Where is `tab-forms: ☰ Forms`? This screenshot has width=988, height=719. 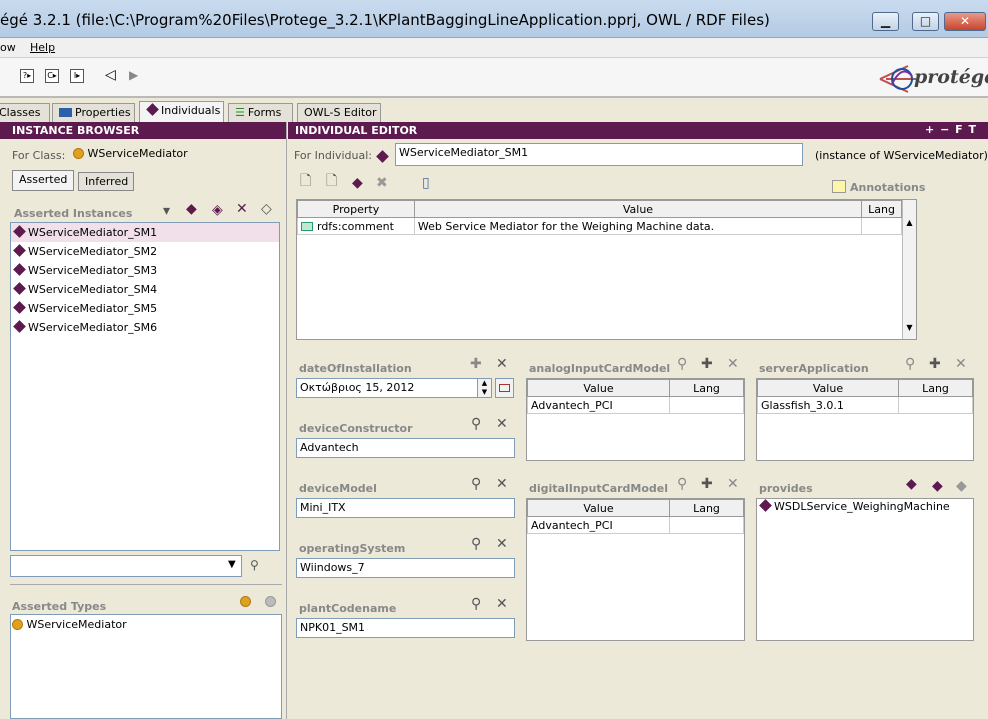 tab-forms: ☰ Forms is located at coordinates (260, 112).